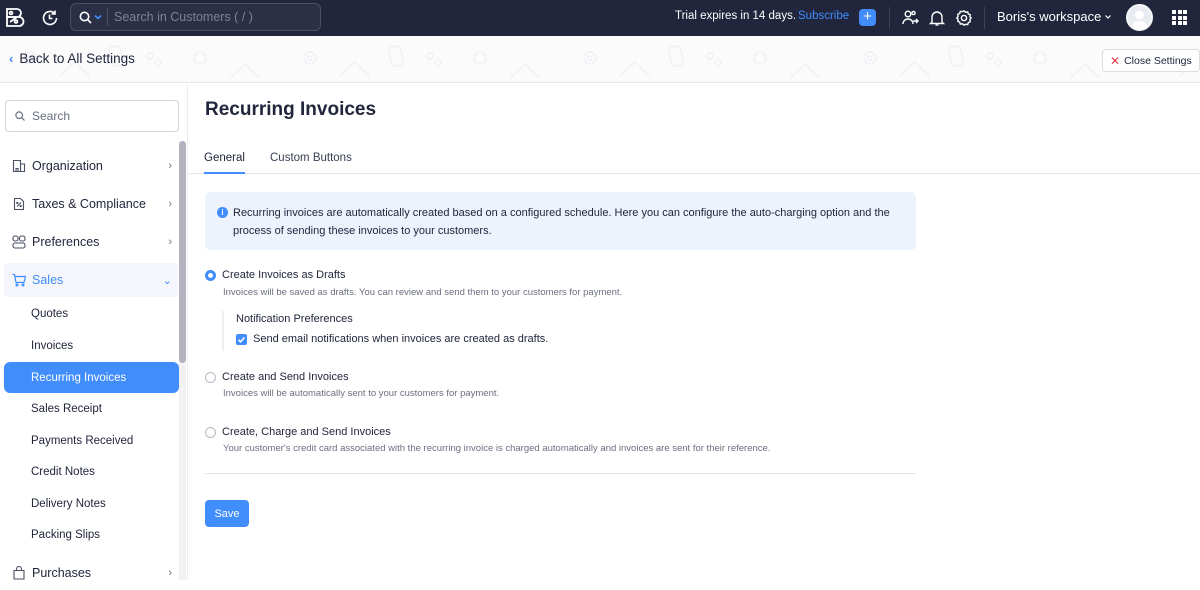 The height and width of the screenshot is (590, 1200). I want to click on sidebar-item-payments-received: Payments Received, so click(91, 440).